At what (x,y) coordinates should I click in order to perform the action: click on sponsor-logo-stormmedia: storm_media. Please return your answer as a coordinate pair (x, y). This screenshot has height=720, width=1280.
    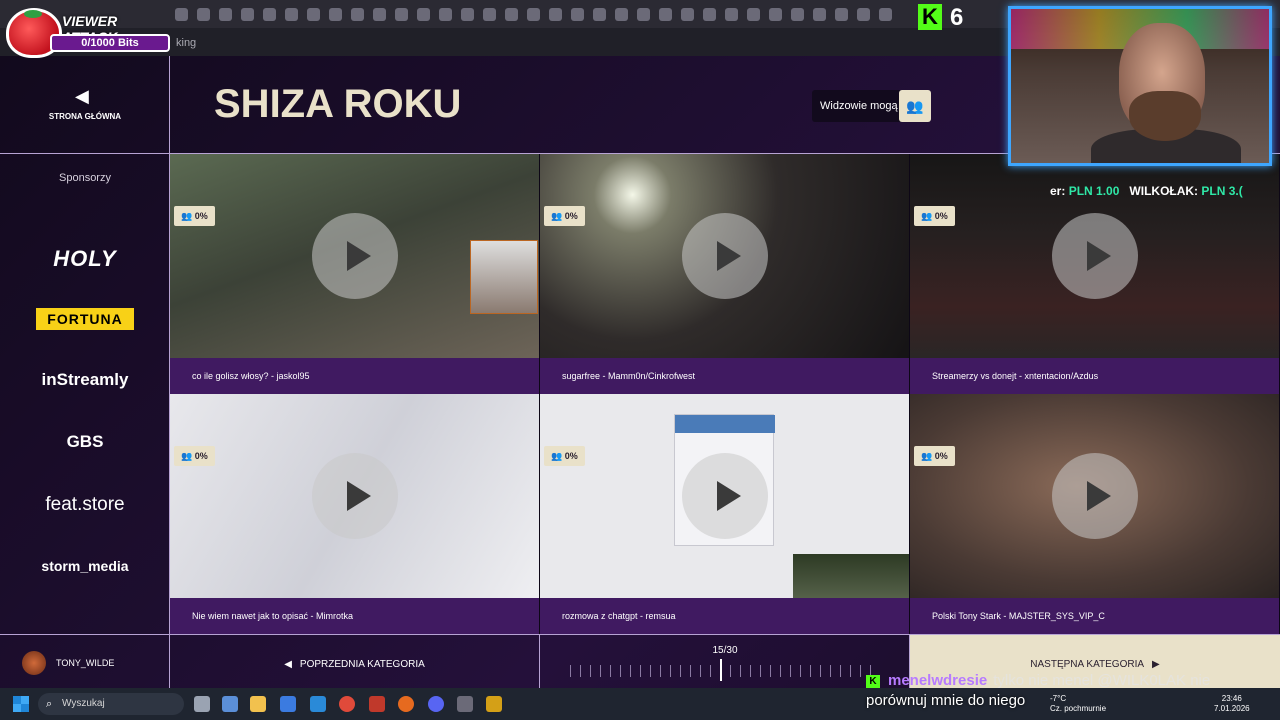
    Looking at the image, I should click on (85, 566).